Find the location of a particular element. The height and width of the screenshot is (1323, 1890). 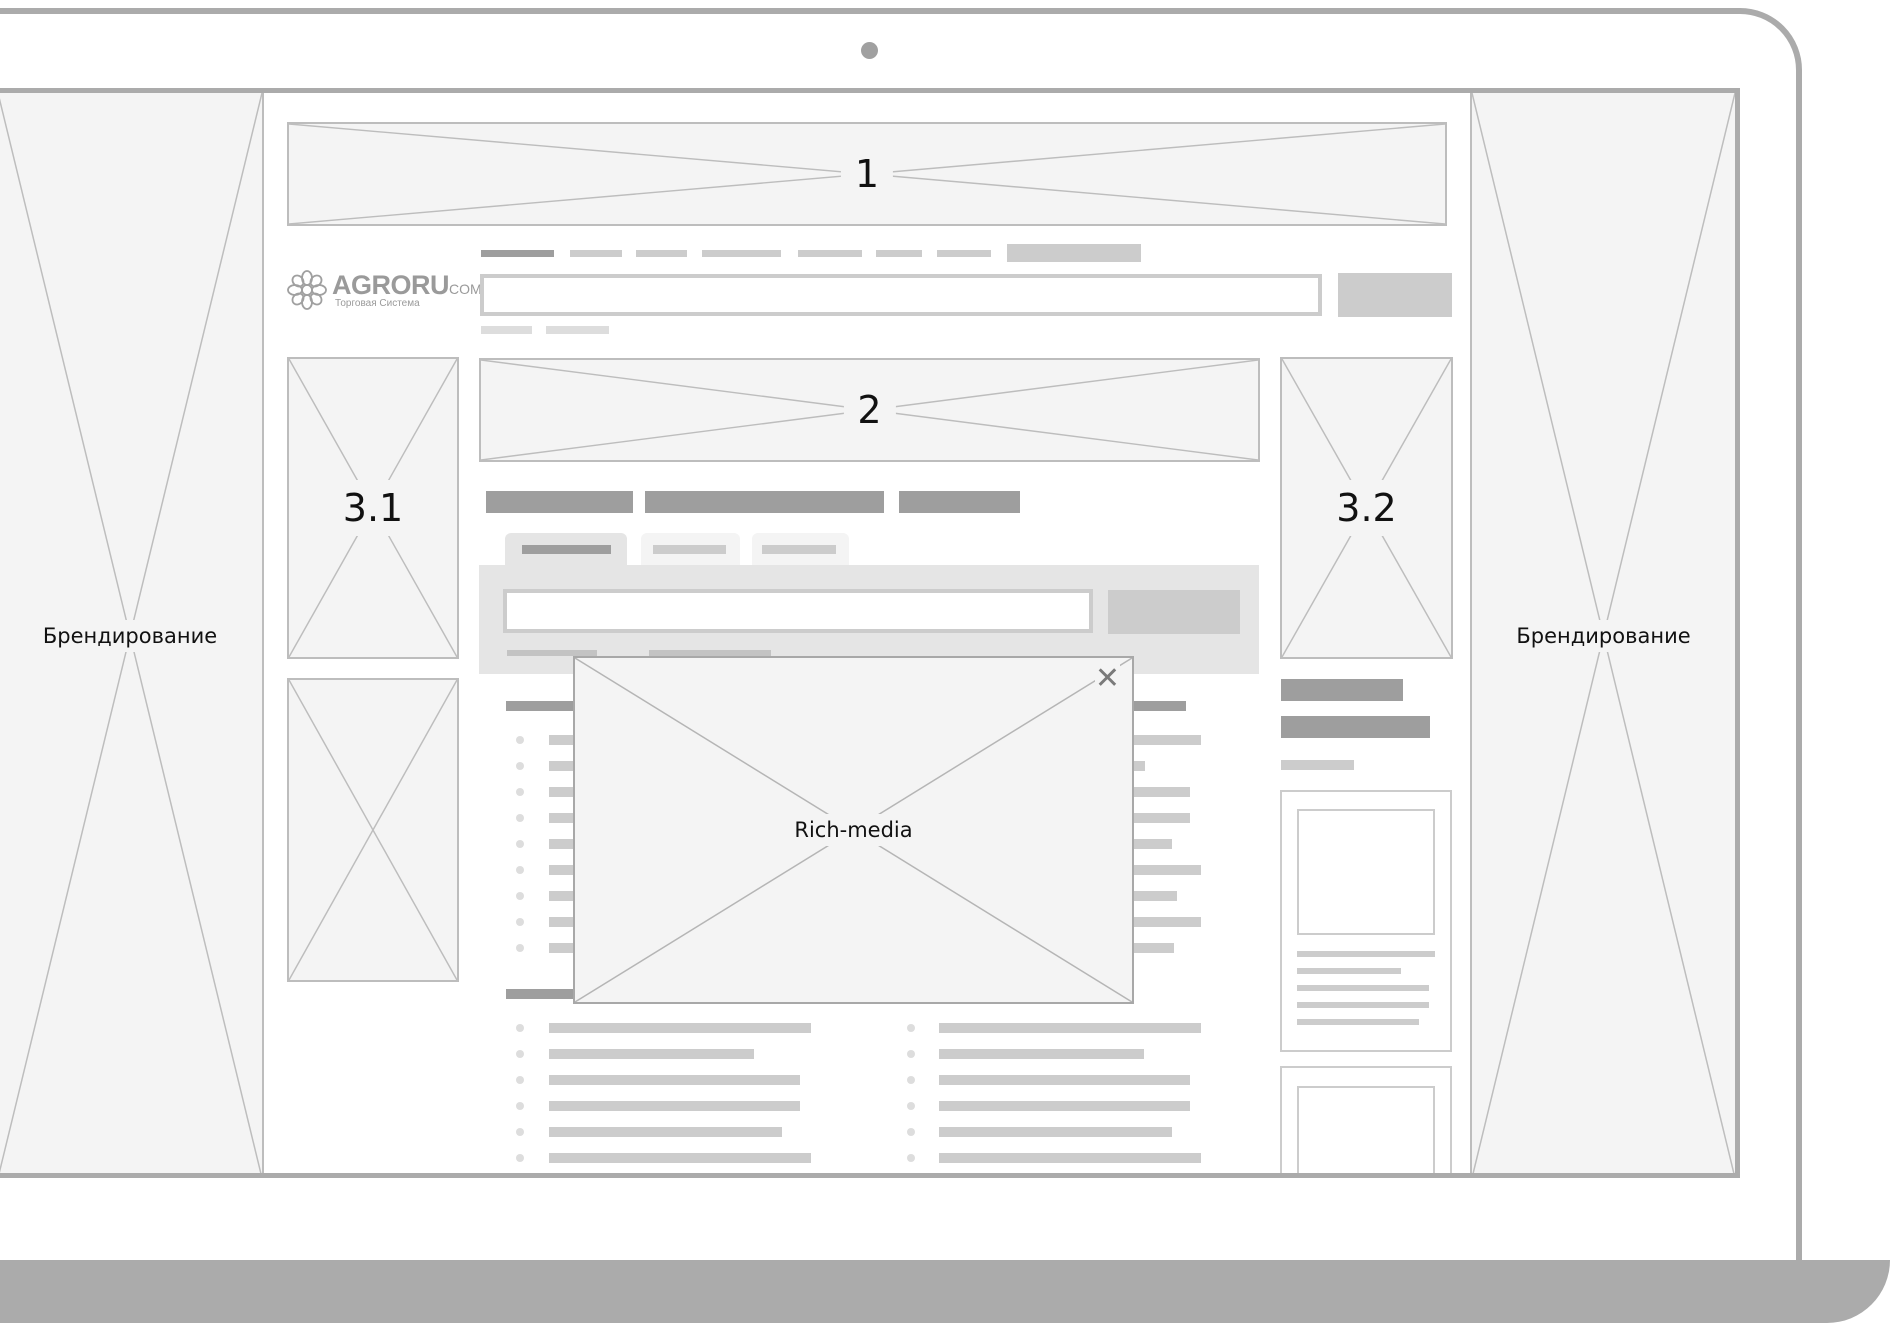

branding-left: Брендирование is located at coordinates (132, 633).